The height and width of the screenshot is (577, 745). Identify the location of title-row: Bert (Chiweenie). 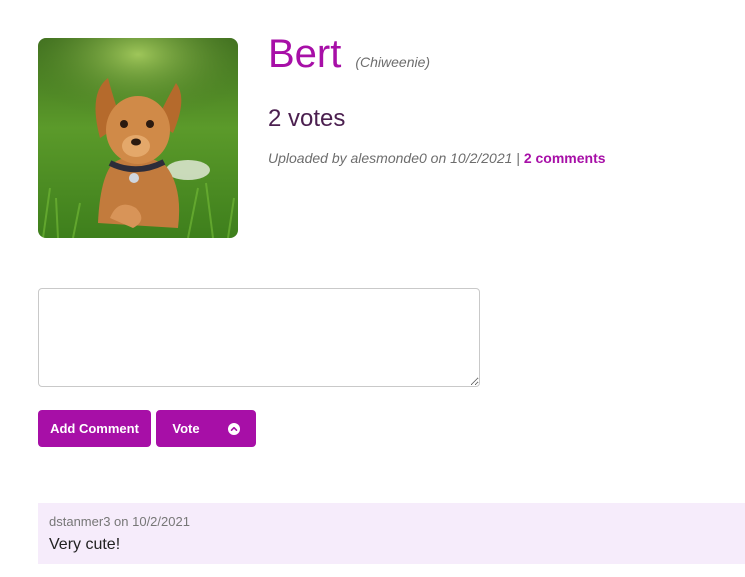
(349, 54).